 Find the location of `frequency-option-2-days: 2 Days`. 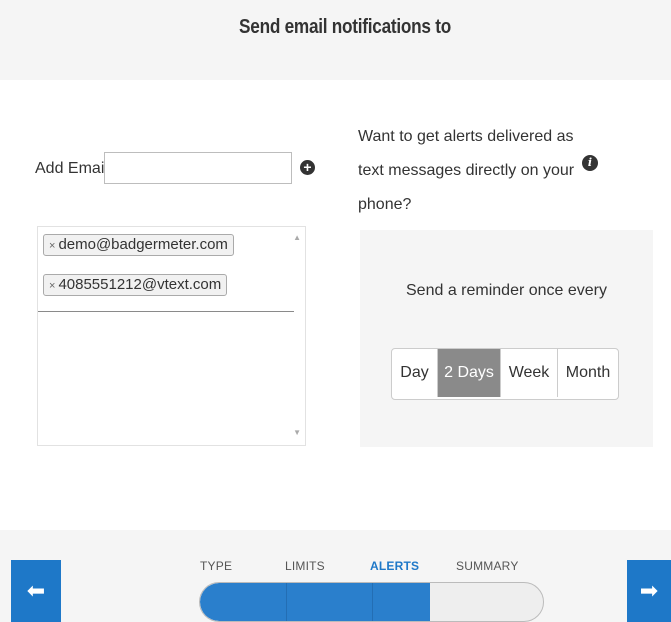

frequency-option-2-days: 2 Days is located at coordinates (469, 373).